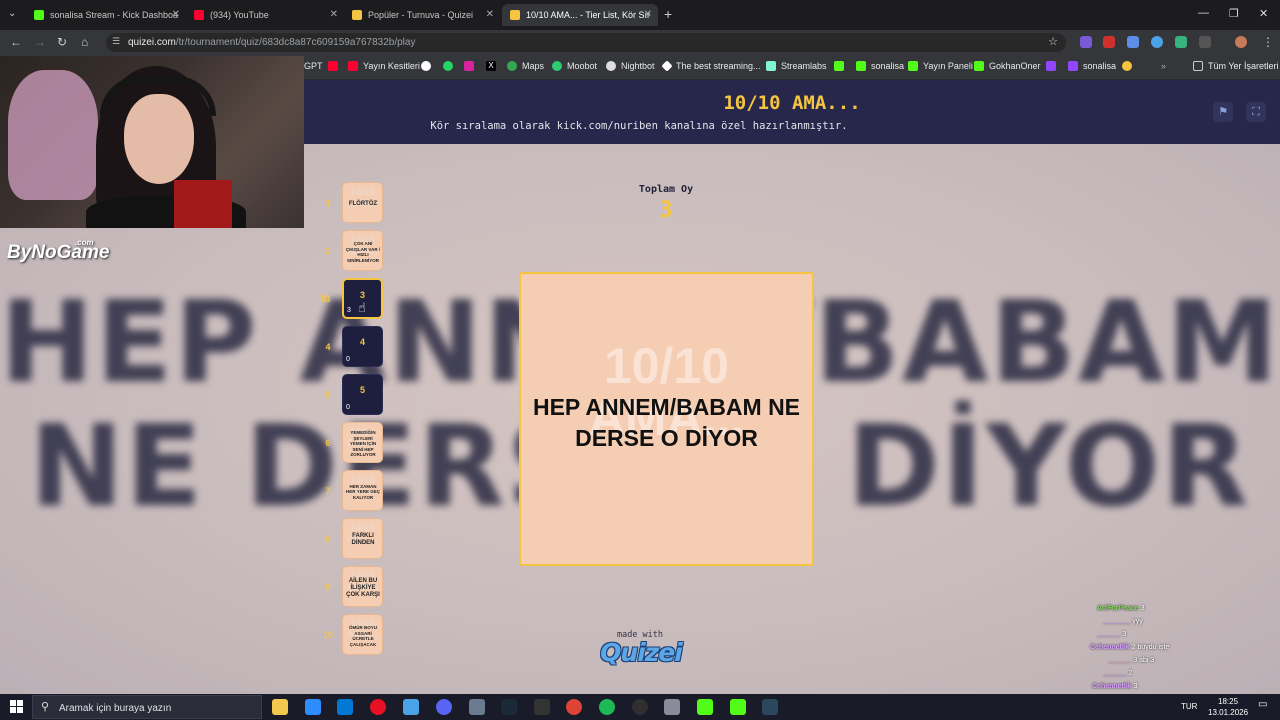 This screenshot has height=720, width=1280. I want to click on all-bookmarks: Tüm Yer İşaretleri, so click(1236, 66).